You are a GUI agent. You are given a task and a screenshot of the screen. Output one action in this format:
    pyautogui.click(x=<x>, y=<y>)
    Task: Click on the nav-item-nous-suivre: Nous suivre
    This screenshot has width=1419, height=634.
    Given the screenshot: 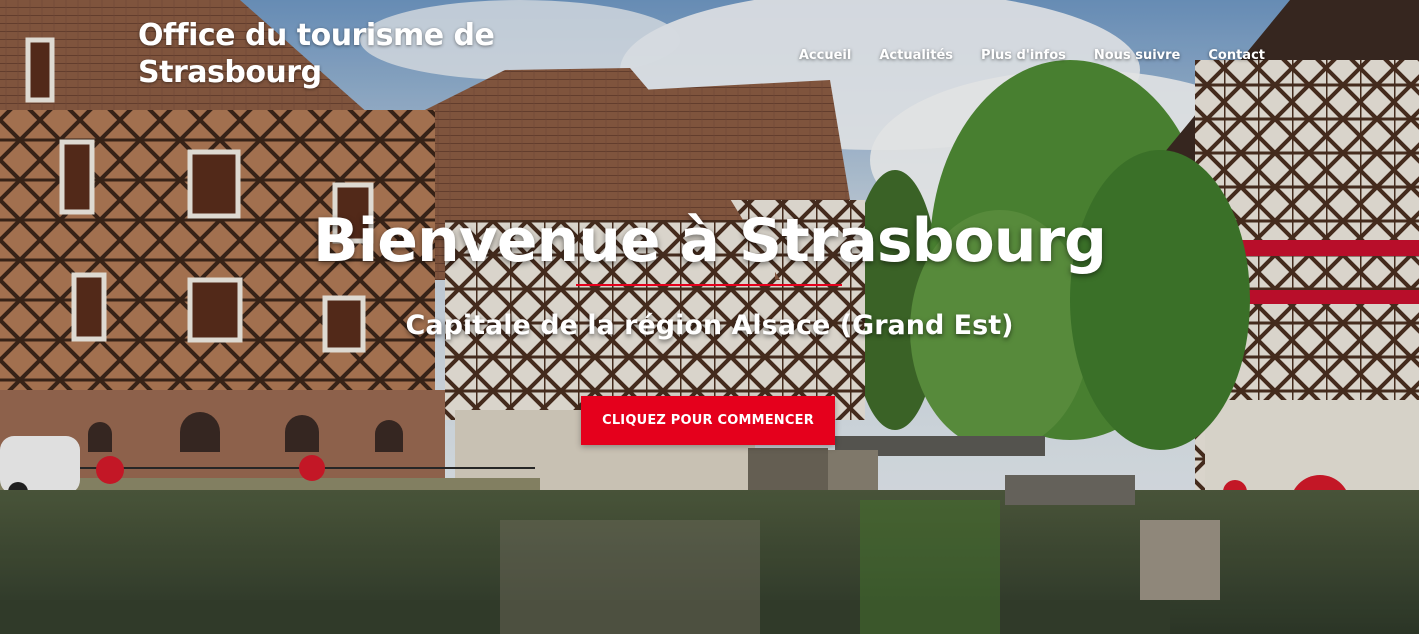 What is the action you would take?
    pyautogui.click(x=1137, y=55)
    